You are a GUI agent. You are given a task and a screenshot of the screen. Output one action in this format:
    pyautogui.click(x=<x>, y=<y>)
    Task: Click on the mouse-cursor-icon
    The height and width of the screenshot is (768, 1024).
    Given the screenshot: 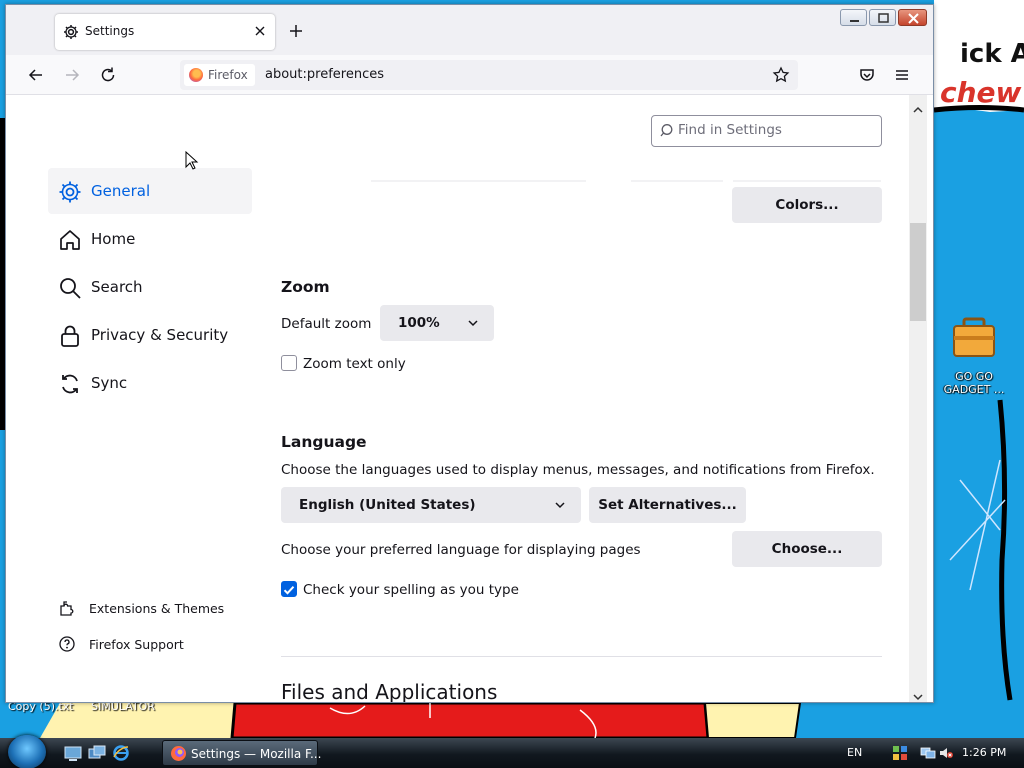 What is the action you would take?
    pyautogui.click(x=192, y=160)
    